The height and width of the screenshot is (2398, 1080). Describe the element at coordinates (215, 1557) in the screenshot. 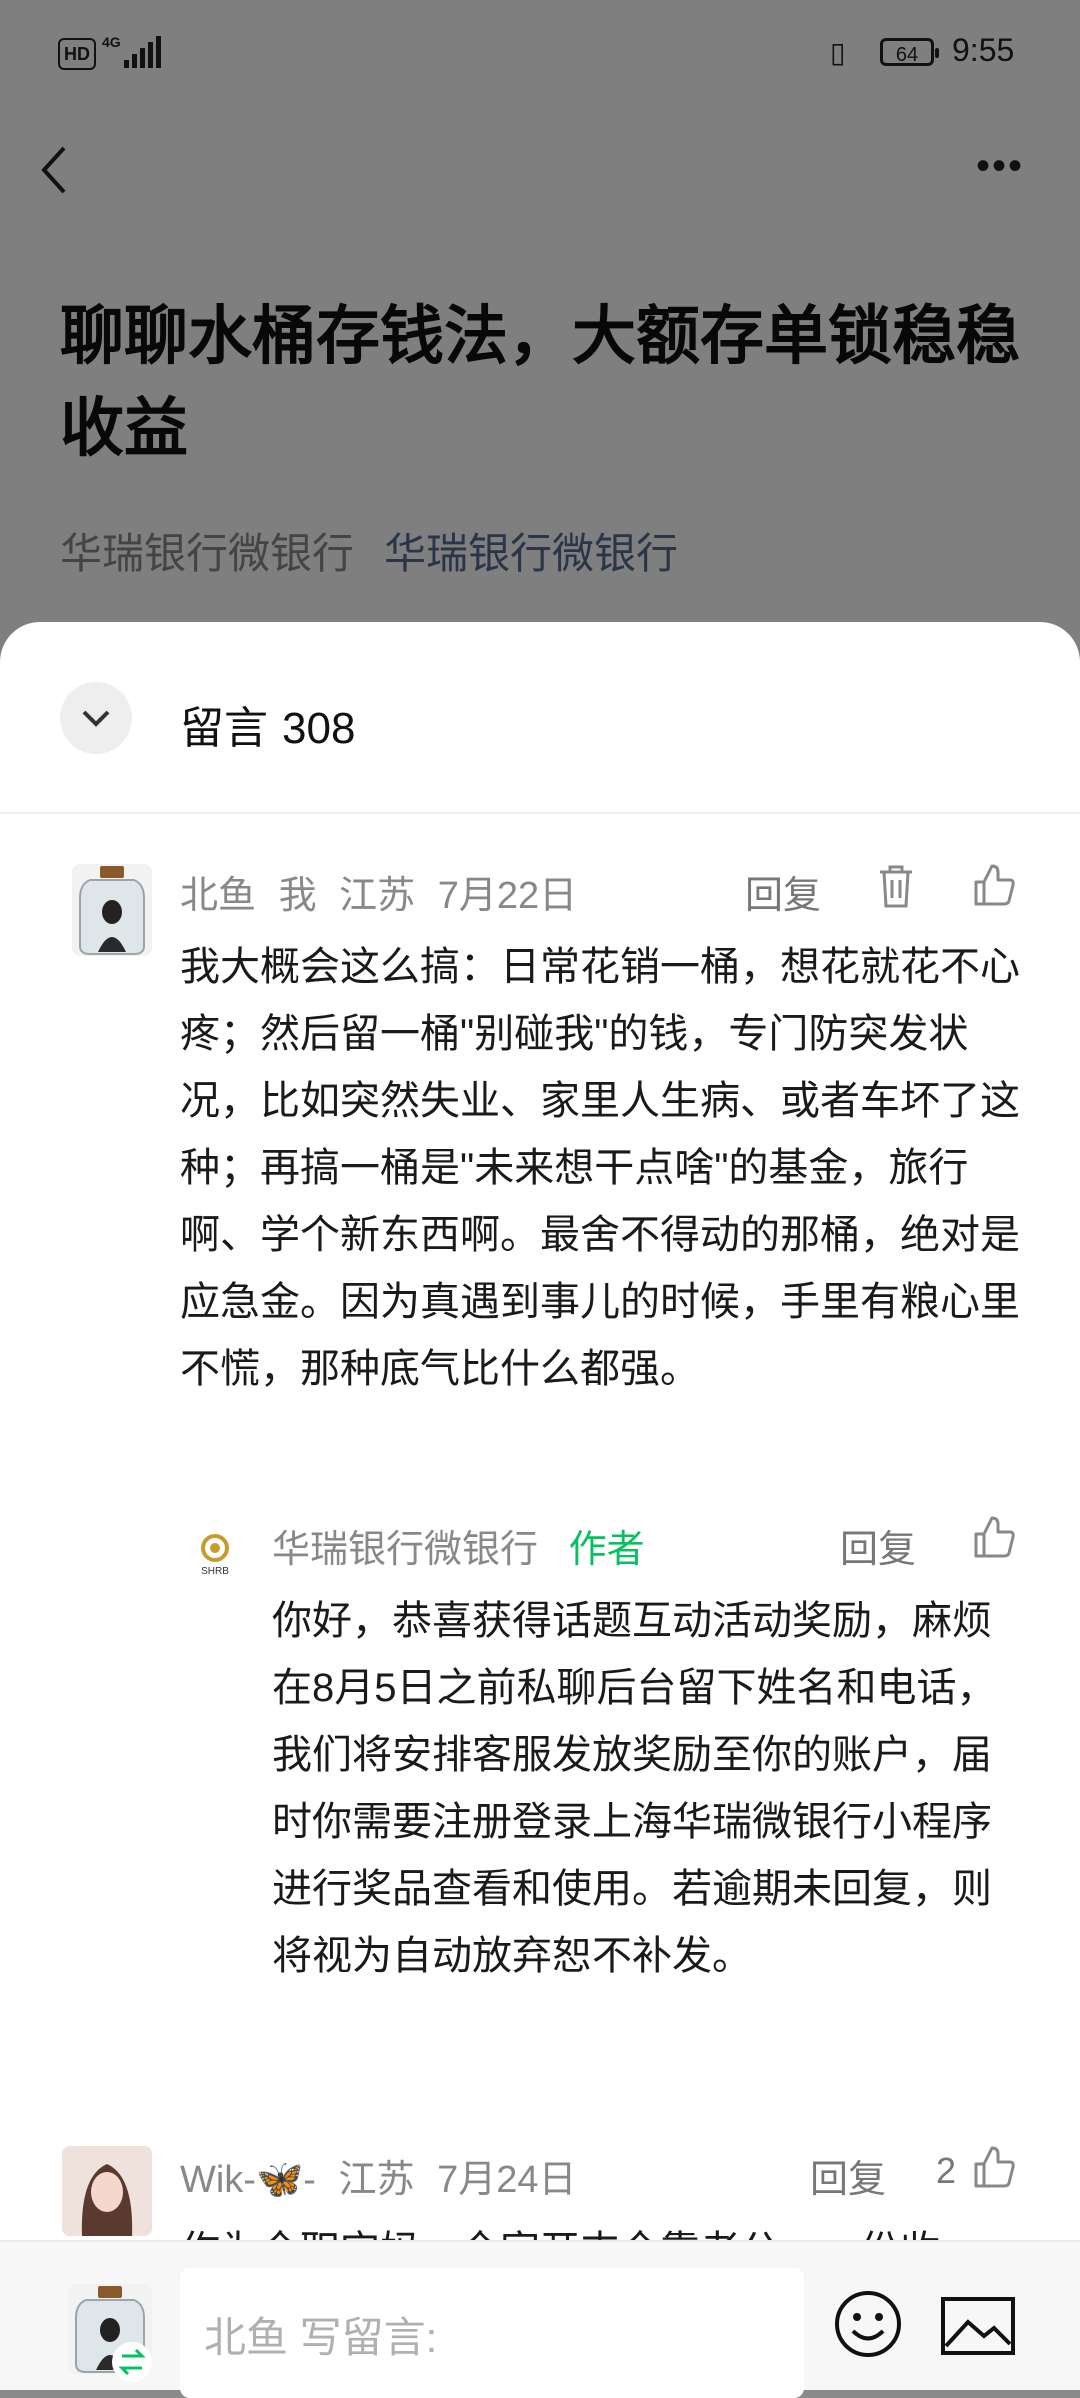

I see `author-avatar: SHRB` at that location.